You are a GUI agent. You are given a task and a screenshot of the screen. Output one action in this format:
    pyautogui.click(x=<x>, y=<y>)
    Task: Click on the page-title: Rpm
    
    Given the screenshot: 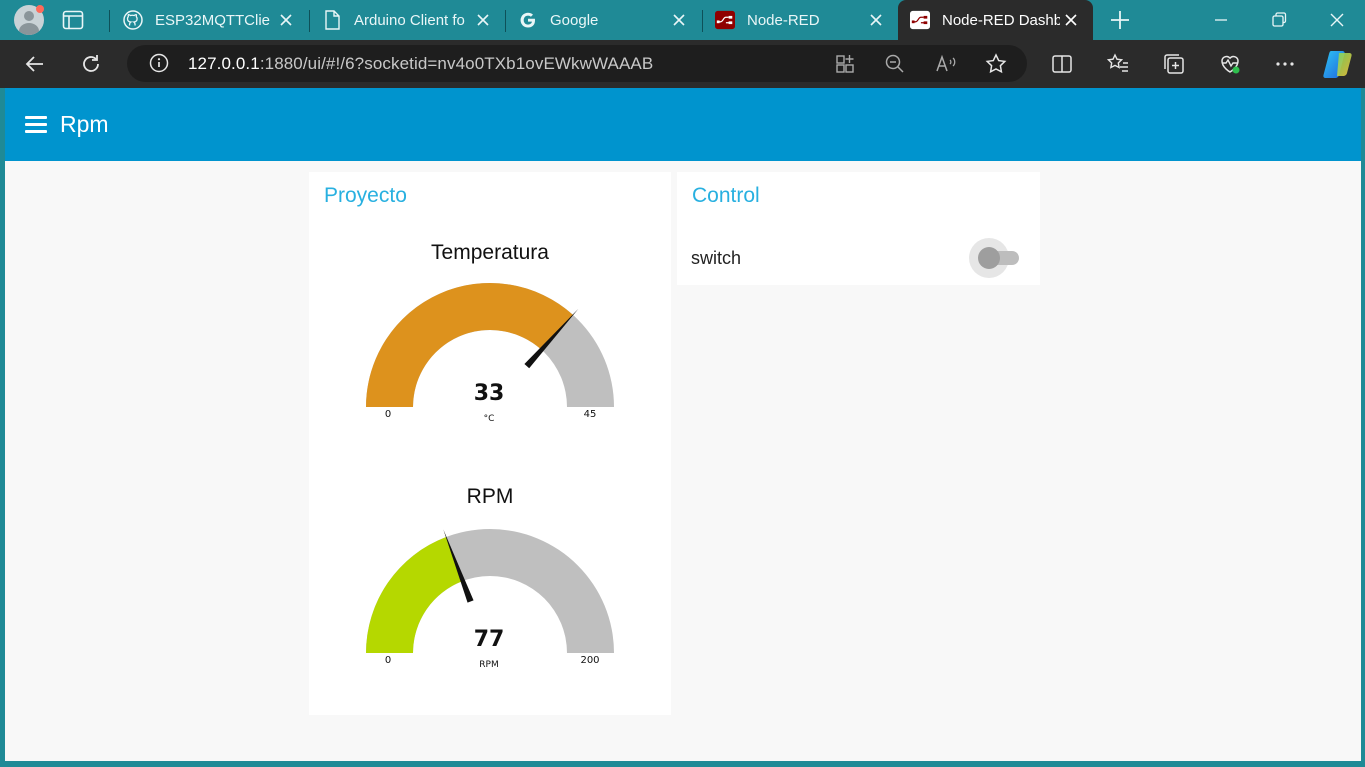 What is the action you would take?
    pyautogui.click(x=84, y=124)
    